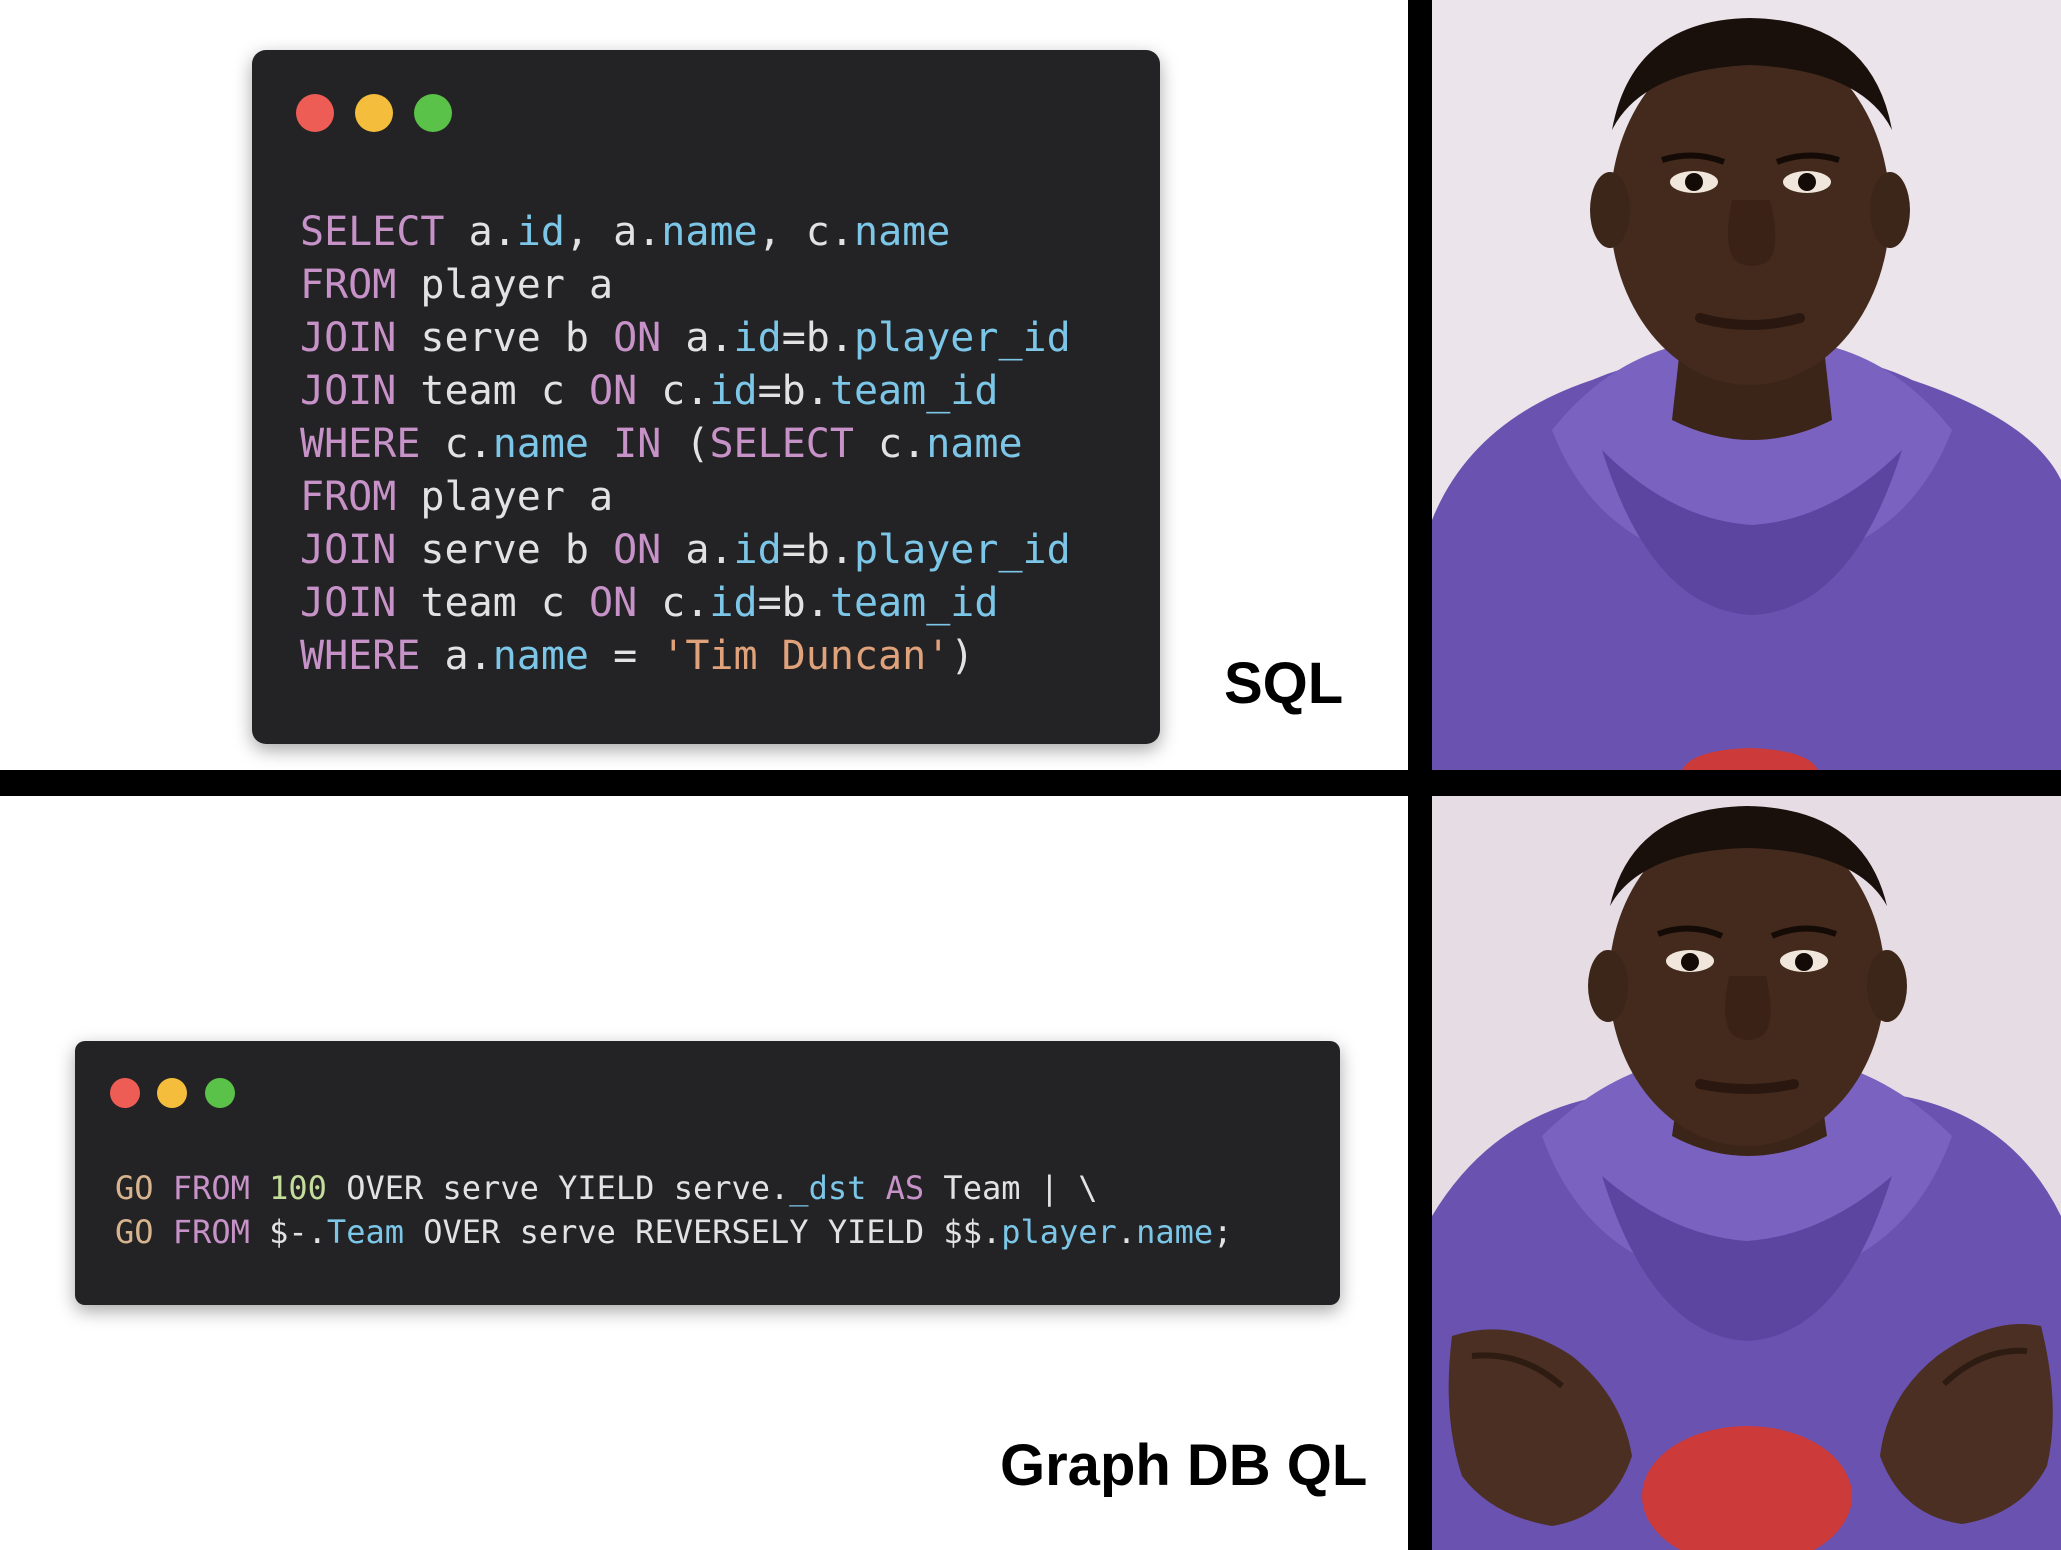 This screenshot has height=1550, width=2061. What do you see at coordinates (962, 656) in the screenshot?
I see `code-token: )` at bounding box center [962, 656].